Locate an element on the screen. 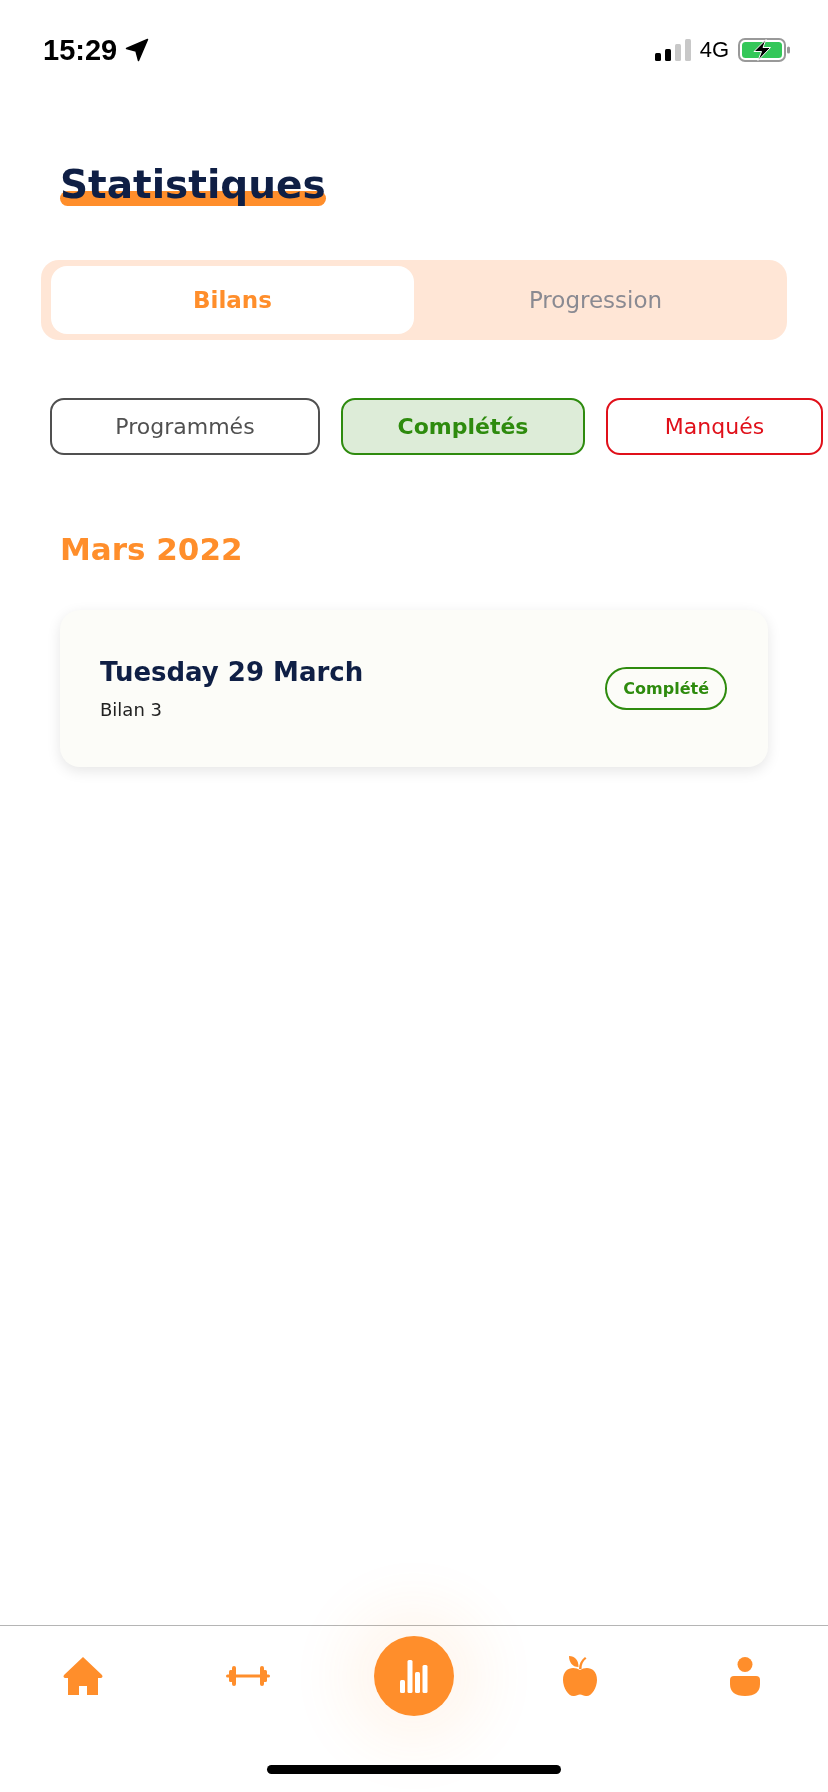 This screenshot has width=828, height=1792. apple-icon is located at coordinates (579, 1676).